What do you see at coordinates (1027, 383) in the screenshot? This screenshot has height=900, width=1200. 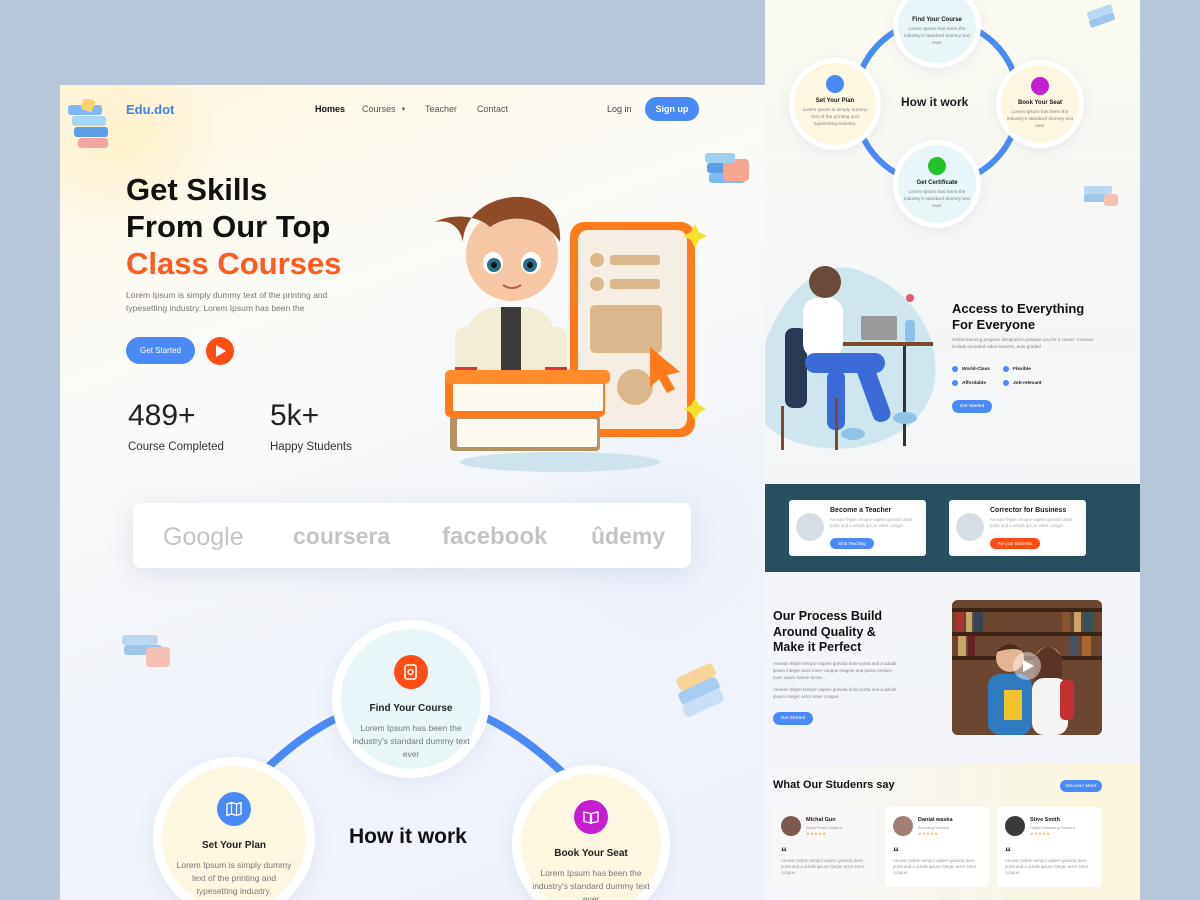 I see `feature-label: Job-relevant` at bounding box center [1027, 383].